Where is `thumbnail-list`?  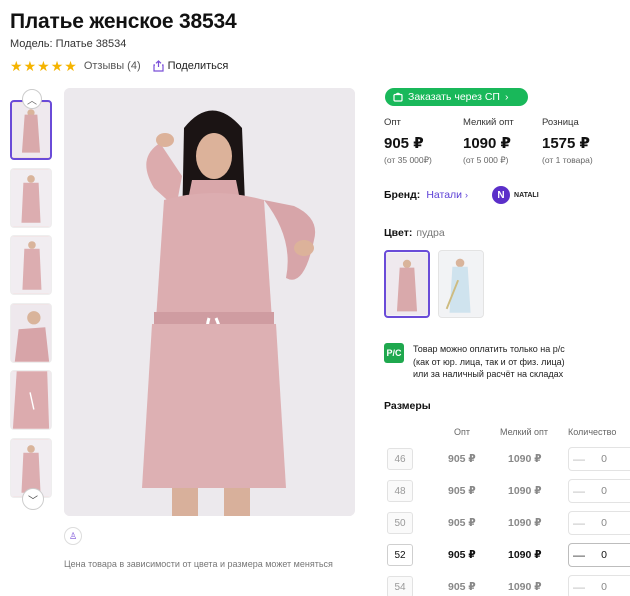 thumbnail-list is located at coordinates (32, 302).